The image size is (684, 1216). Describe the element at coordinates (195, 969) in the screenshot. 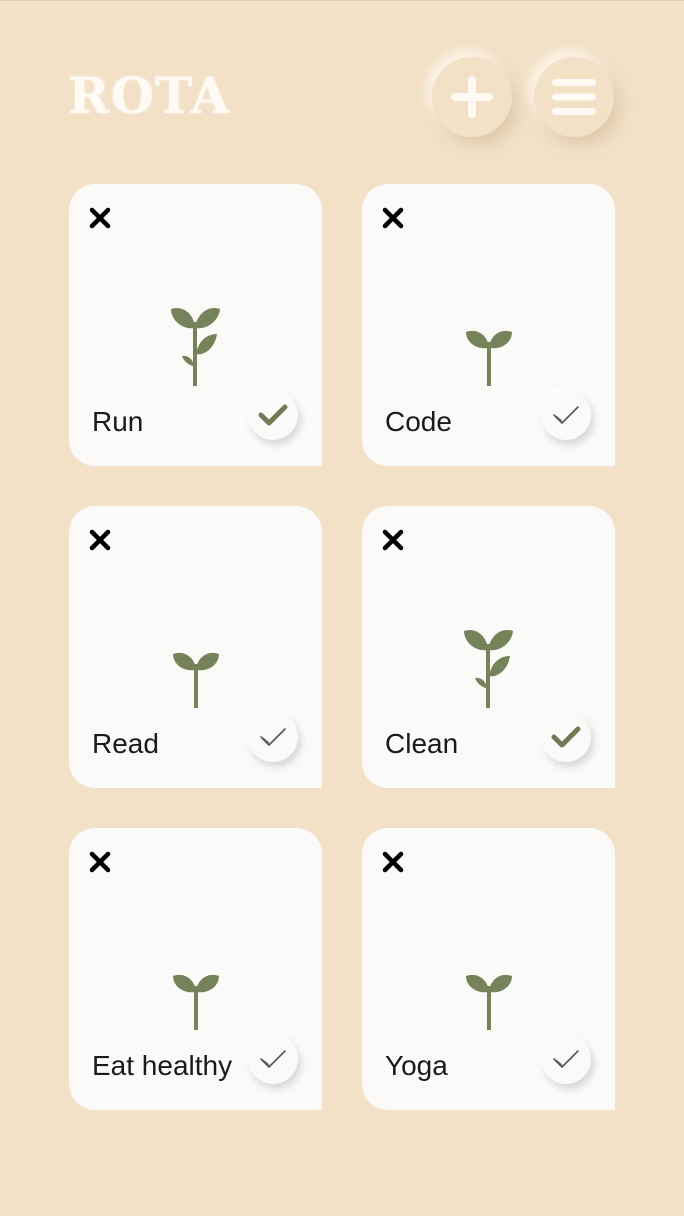

I see `habit-card: Eat healthy` at that location.